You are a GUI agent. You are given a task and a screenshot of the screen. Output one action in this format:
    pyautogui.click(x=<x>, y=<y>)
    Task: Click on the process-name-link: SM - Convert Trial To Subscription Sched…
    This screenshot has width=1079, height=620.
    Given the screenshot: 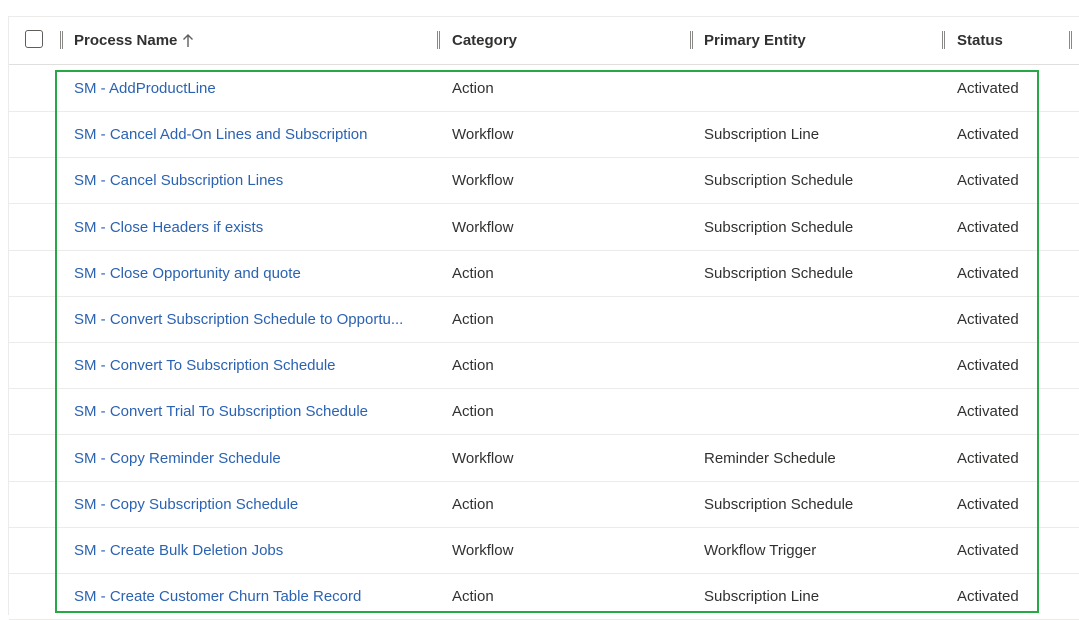 What is the action you would take?
    pyautogui.click(x=256, y=411)
    